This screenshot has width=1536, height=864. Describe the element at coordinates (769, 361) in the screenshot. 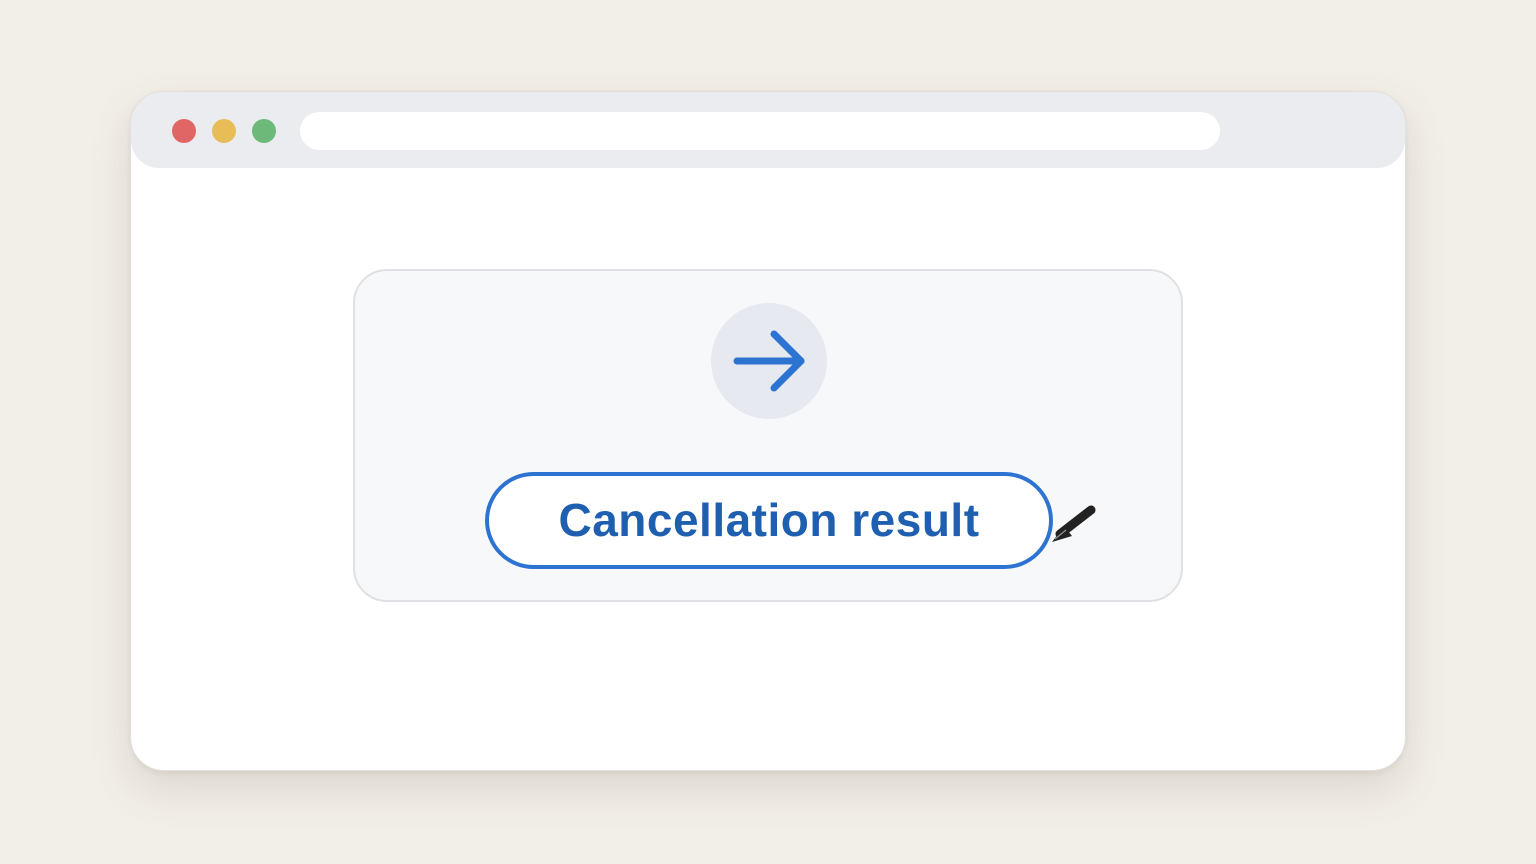

I see `arrow-right-icon` at that location.